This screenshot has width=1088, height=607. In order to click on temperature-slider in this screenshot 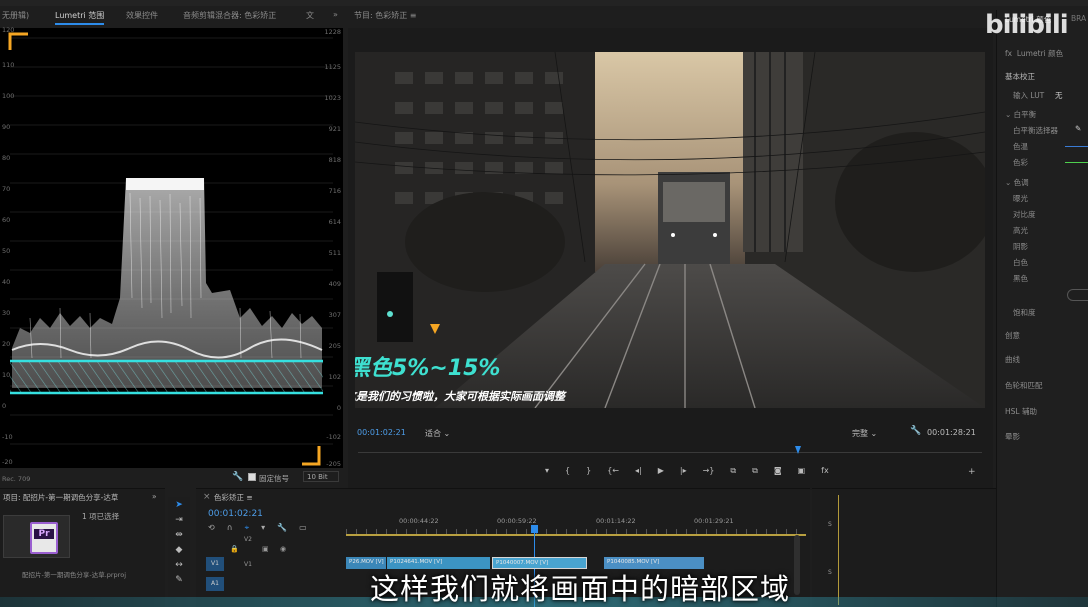, I will do `click(1076, 146)`.